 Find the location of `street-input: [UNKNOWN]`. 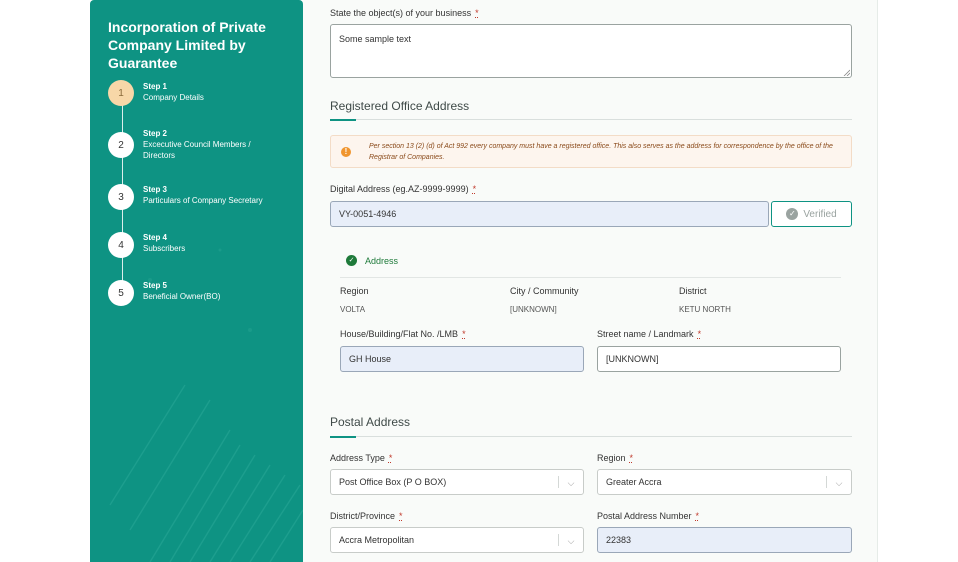

street-input: [UNKNOWN] is located at coordinates (719, 359).